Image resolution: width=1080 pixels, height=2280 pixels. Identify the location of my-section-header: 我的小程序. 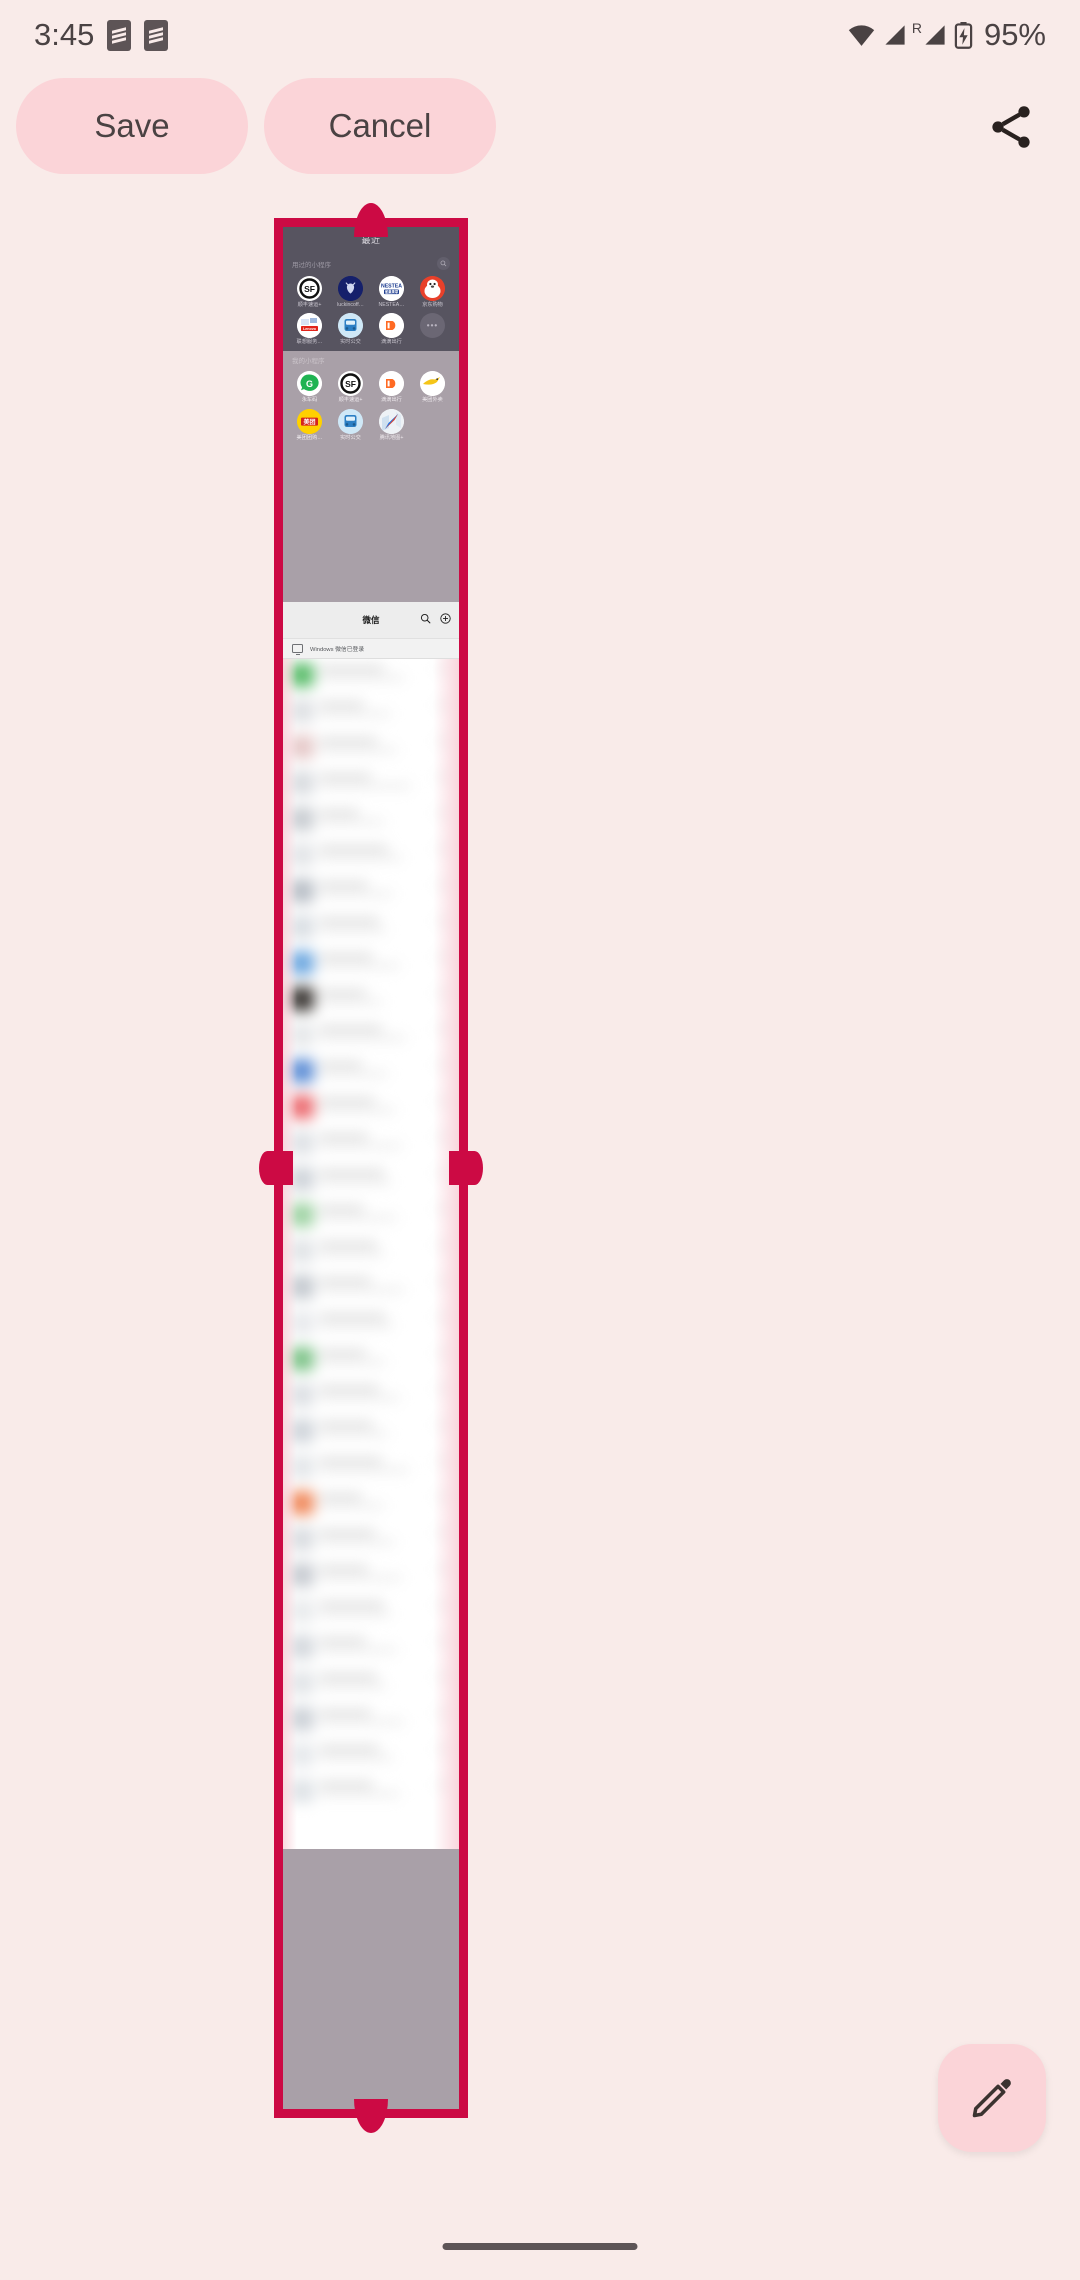
(371, 359).